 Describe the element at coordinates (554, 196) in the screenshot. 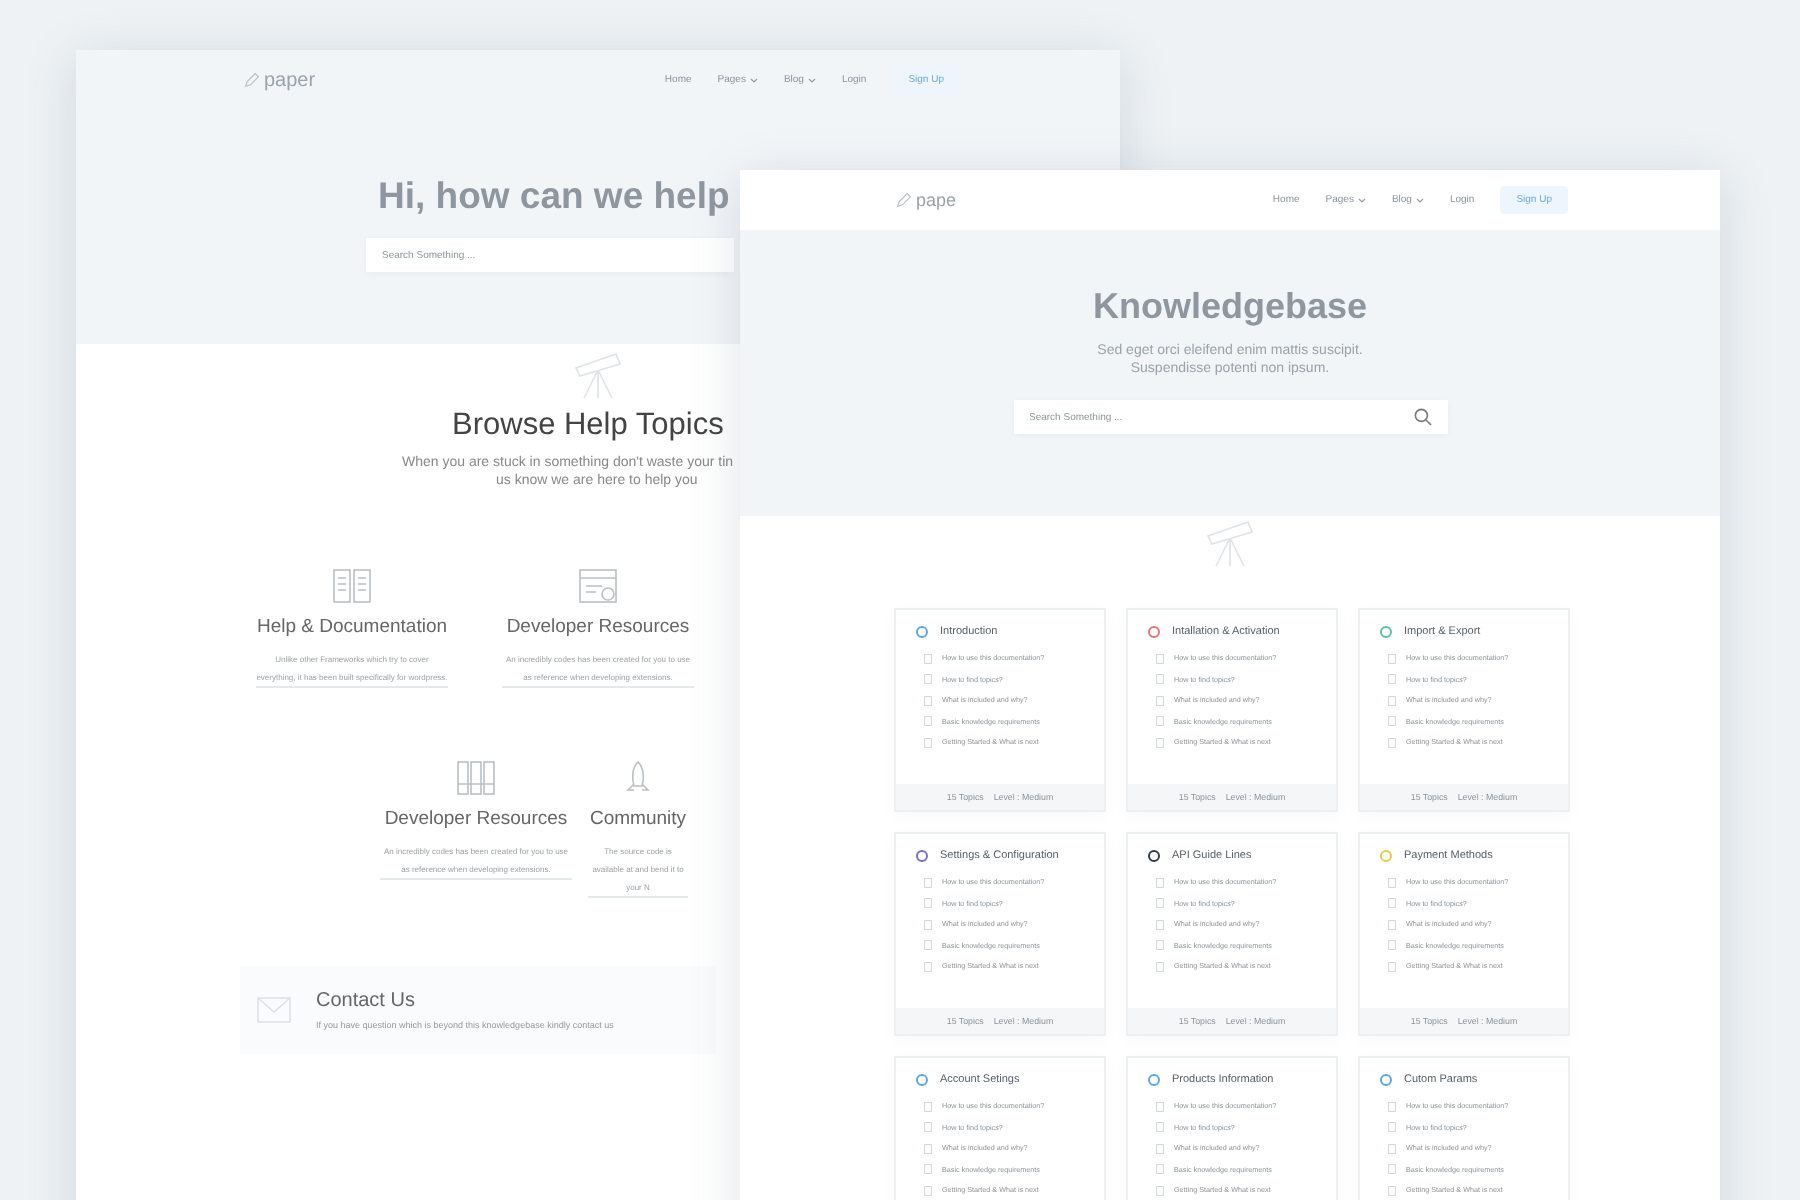

I see `hero-title: Hi, how can we help` at that location.